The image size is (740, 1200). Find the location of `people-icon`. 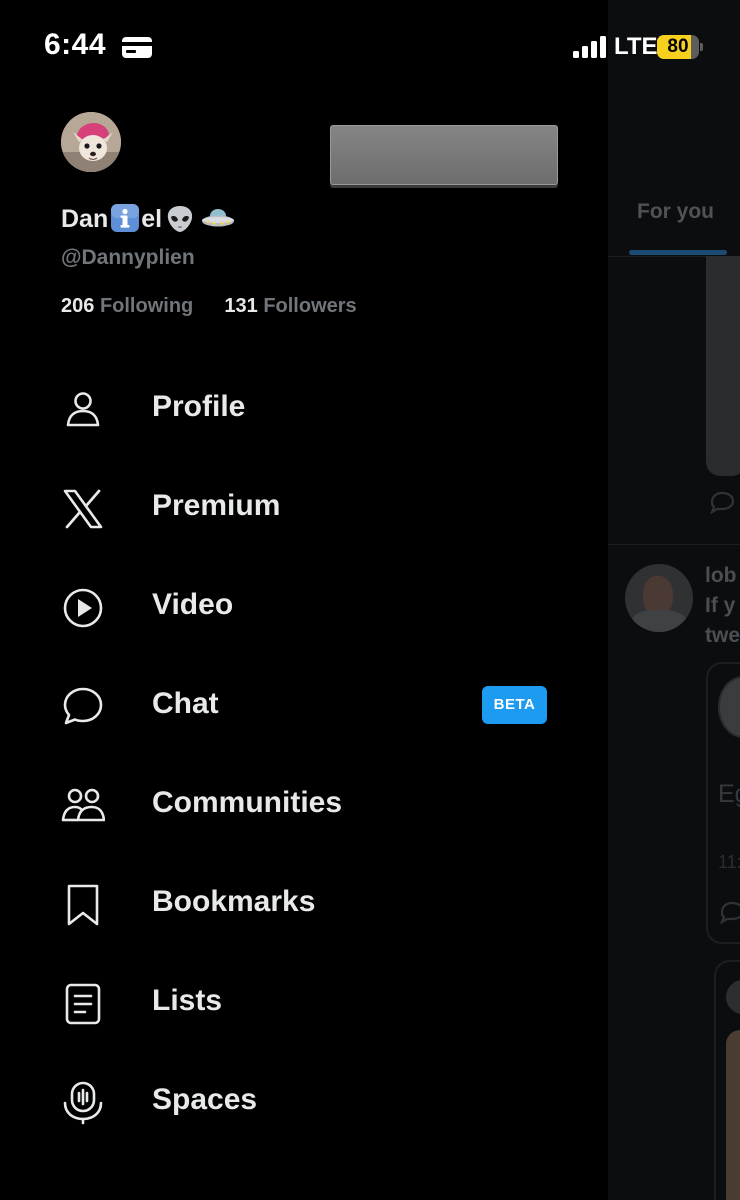

people-icon is located at coordinates (83, 805).